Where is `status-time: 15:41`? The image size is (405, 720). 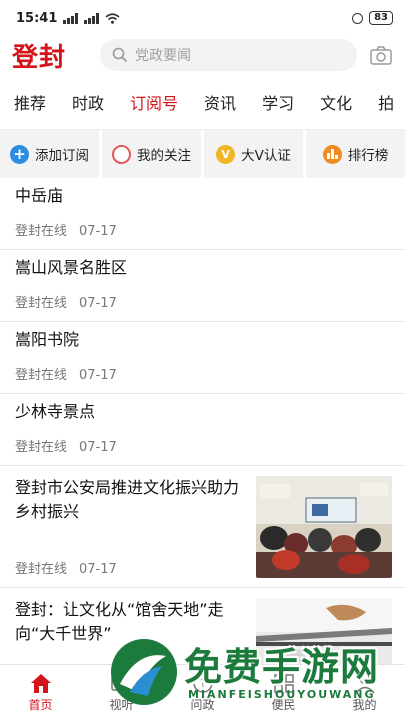 status-time: 15:41 is located at coordinates (37, 18).